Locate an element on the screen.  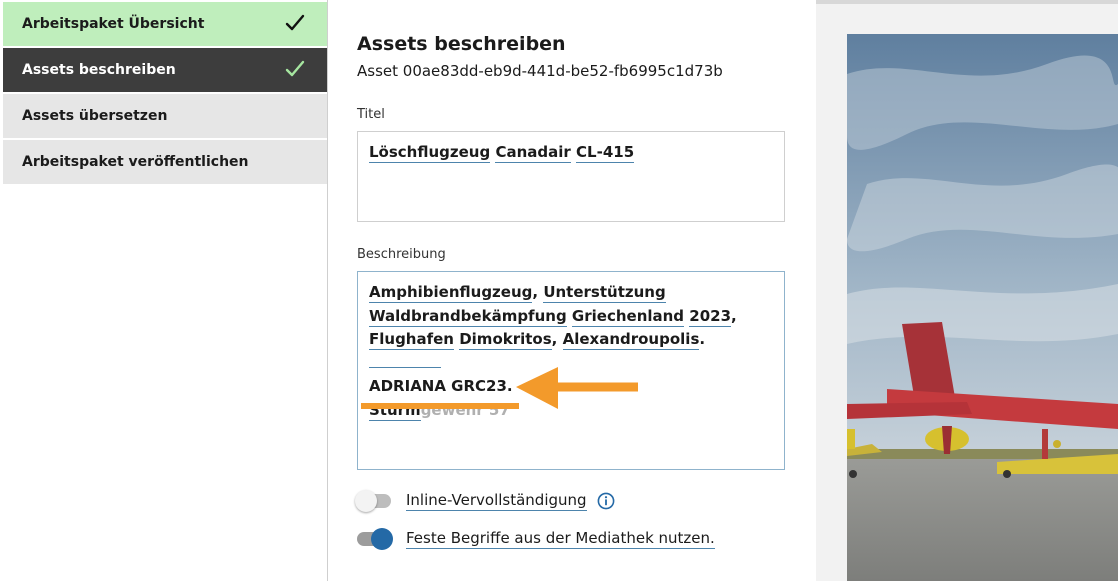
step-label: Arbeitspaket Übersicht is located at coordinates (113, 24).